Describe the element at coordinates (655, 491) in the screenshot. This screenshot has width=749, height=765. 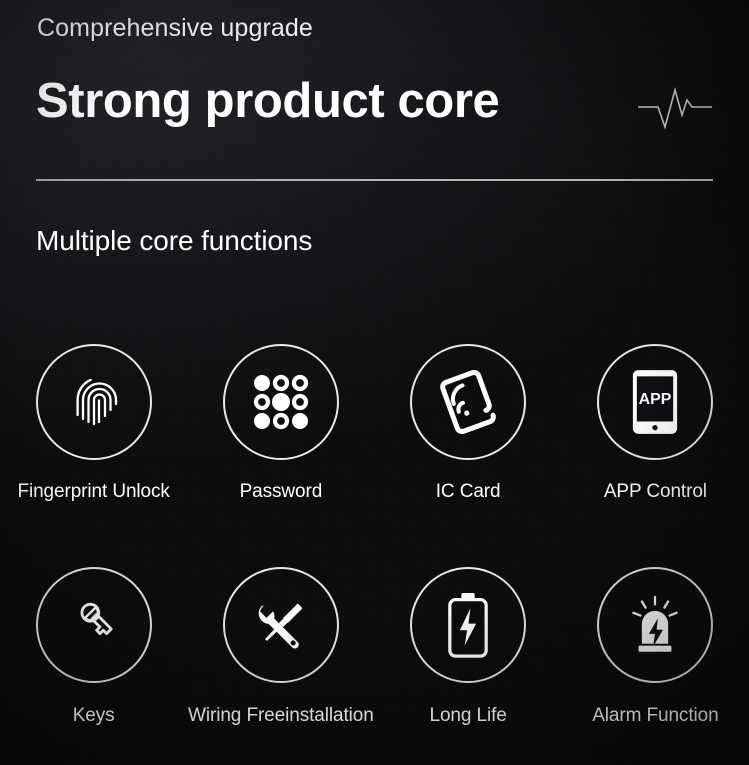
I see `feature-label: APP Control` at that location.